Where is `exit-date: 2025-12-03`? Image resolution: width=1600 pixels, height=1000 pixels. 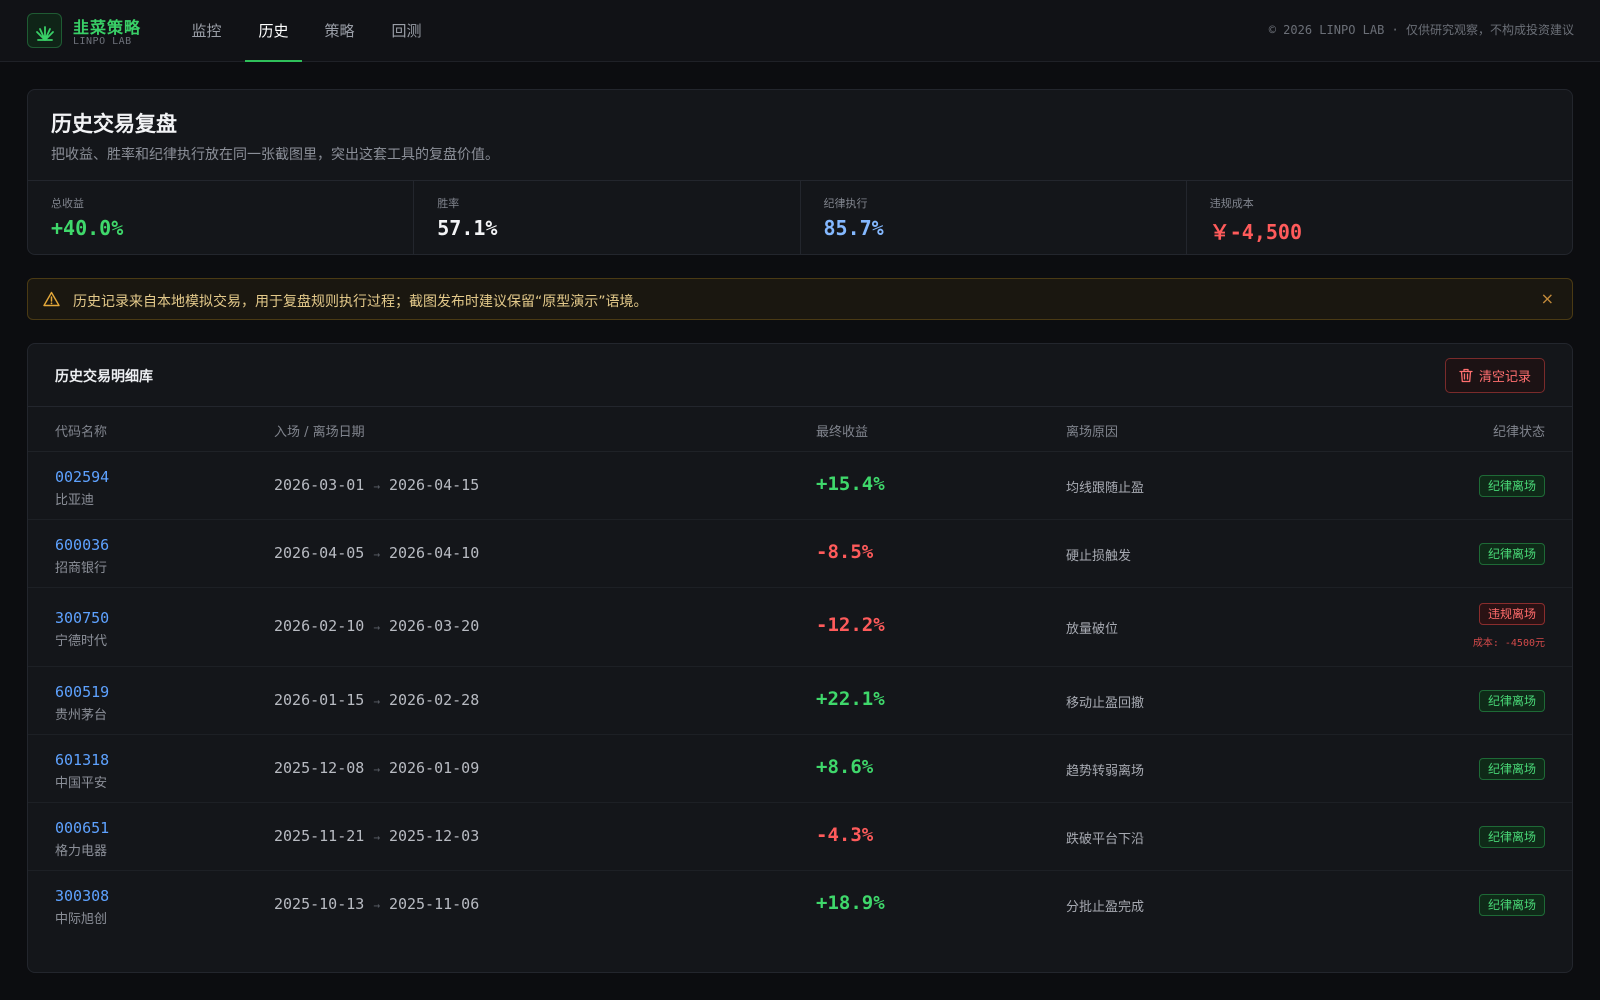
exit-date: 2025-12-03 is located at coordinates (434, 836).